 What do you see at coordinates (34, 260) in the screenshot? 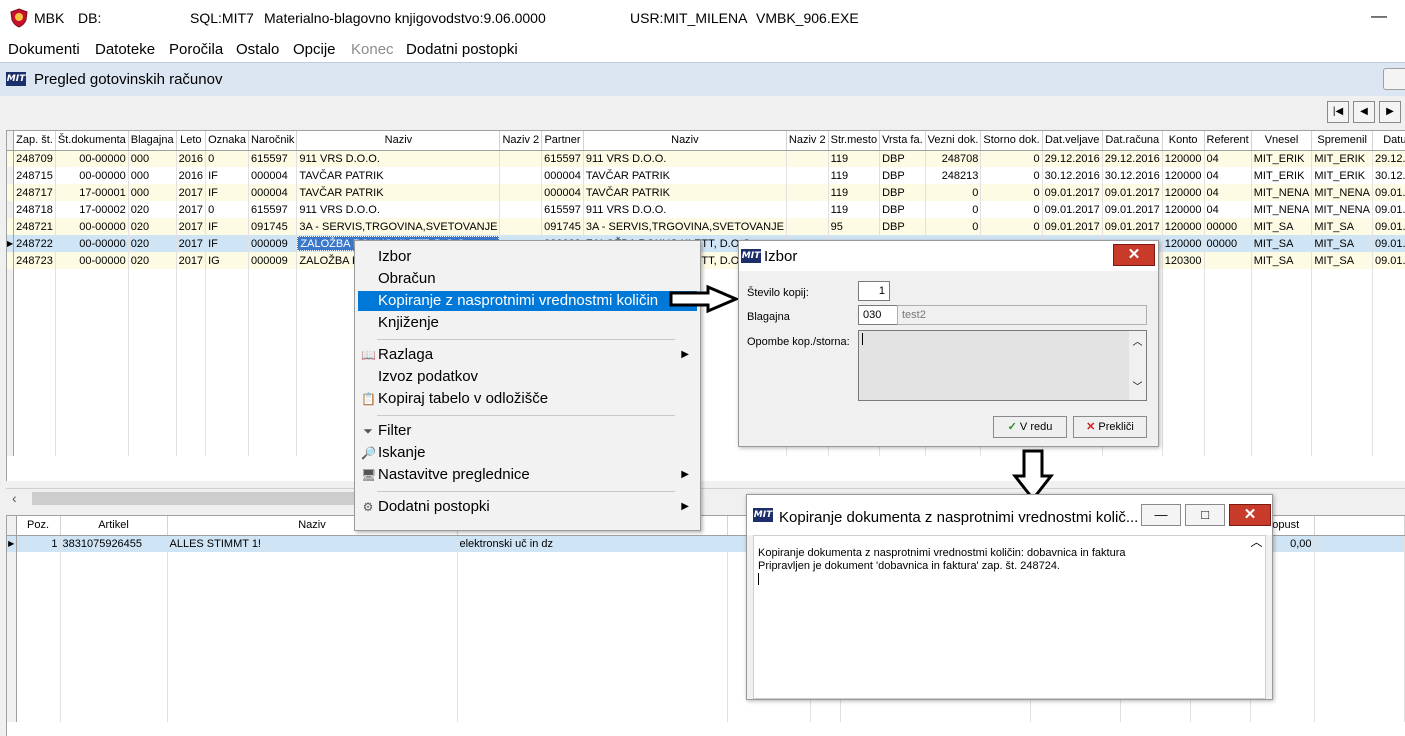
I see `table-cell: 248723` at bounding box center [34, 260].